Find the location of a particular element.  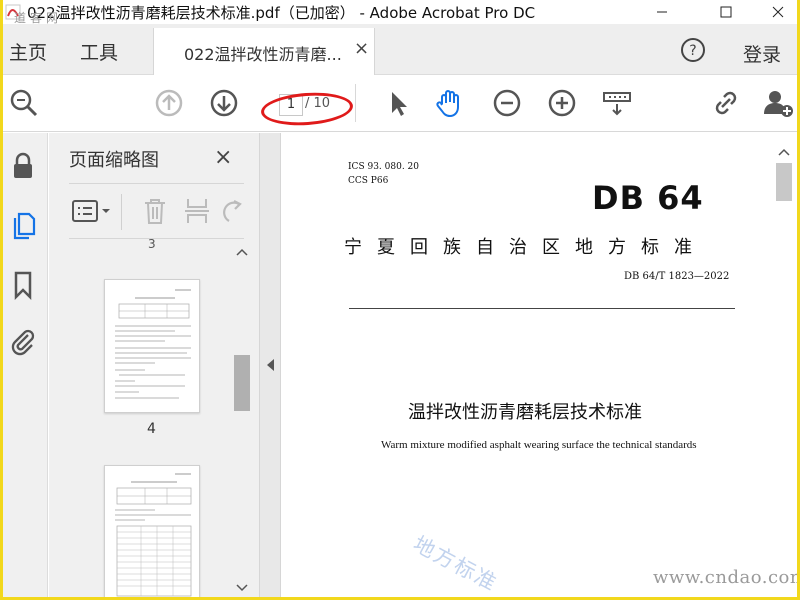

next-page-icon is located at coordinates (224, 103).